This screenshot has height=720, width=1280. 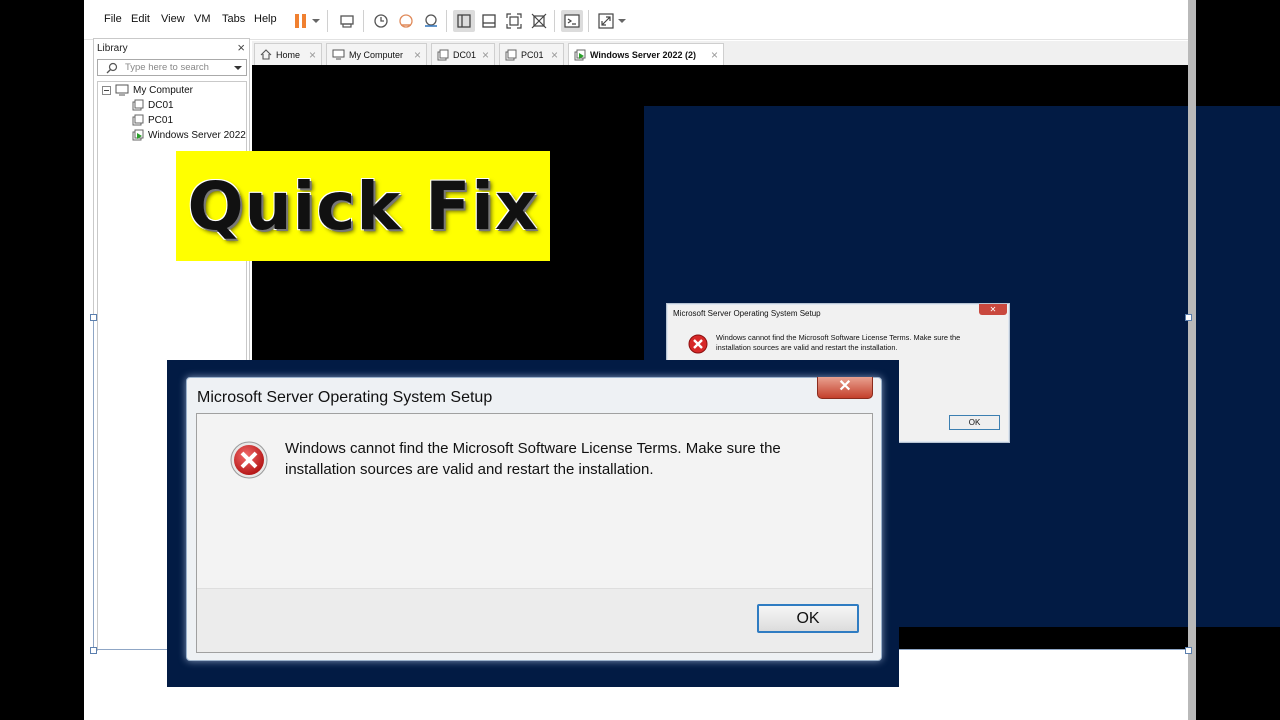 I want to click on tab-dc01: DC01 ×, so click(x=463, y=54).